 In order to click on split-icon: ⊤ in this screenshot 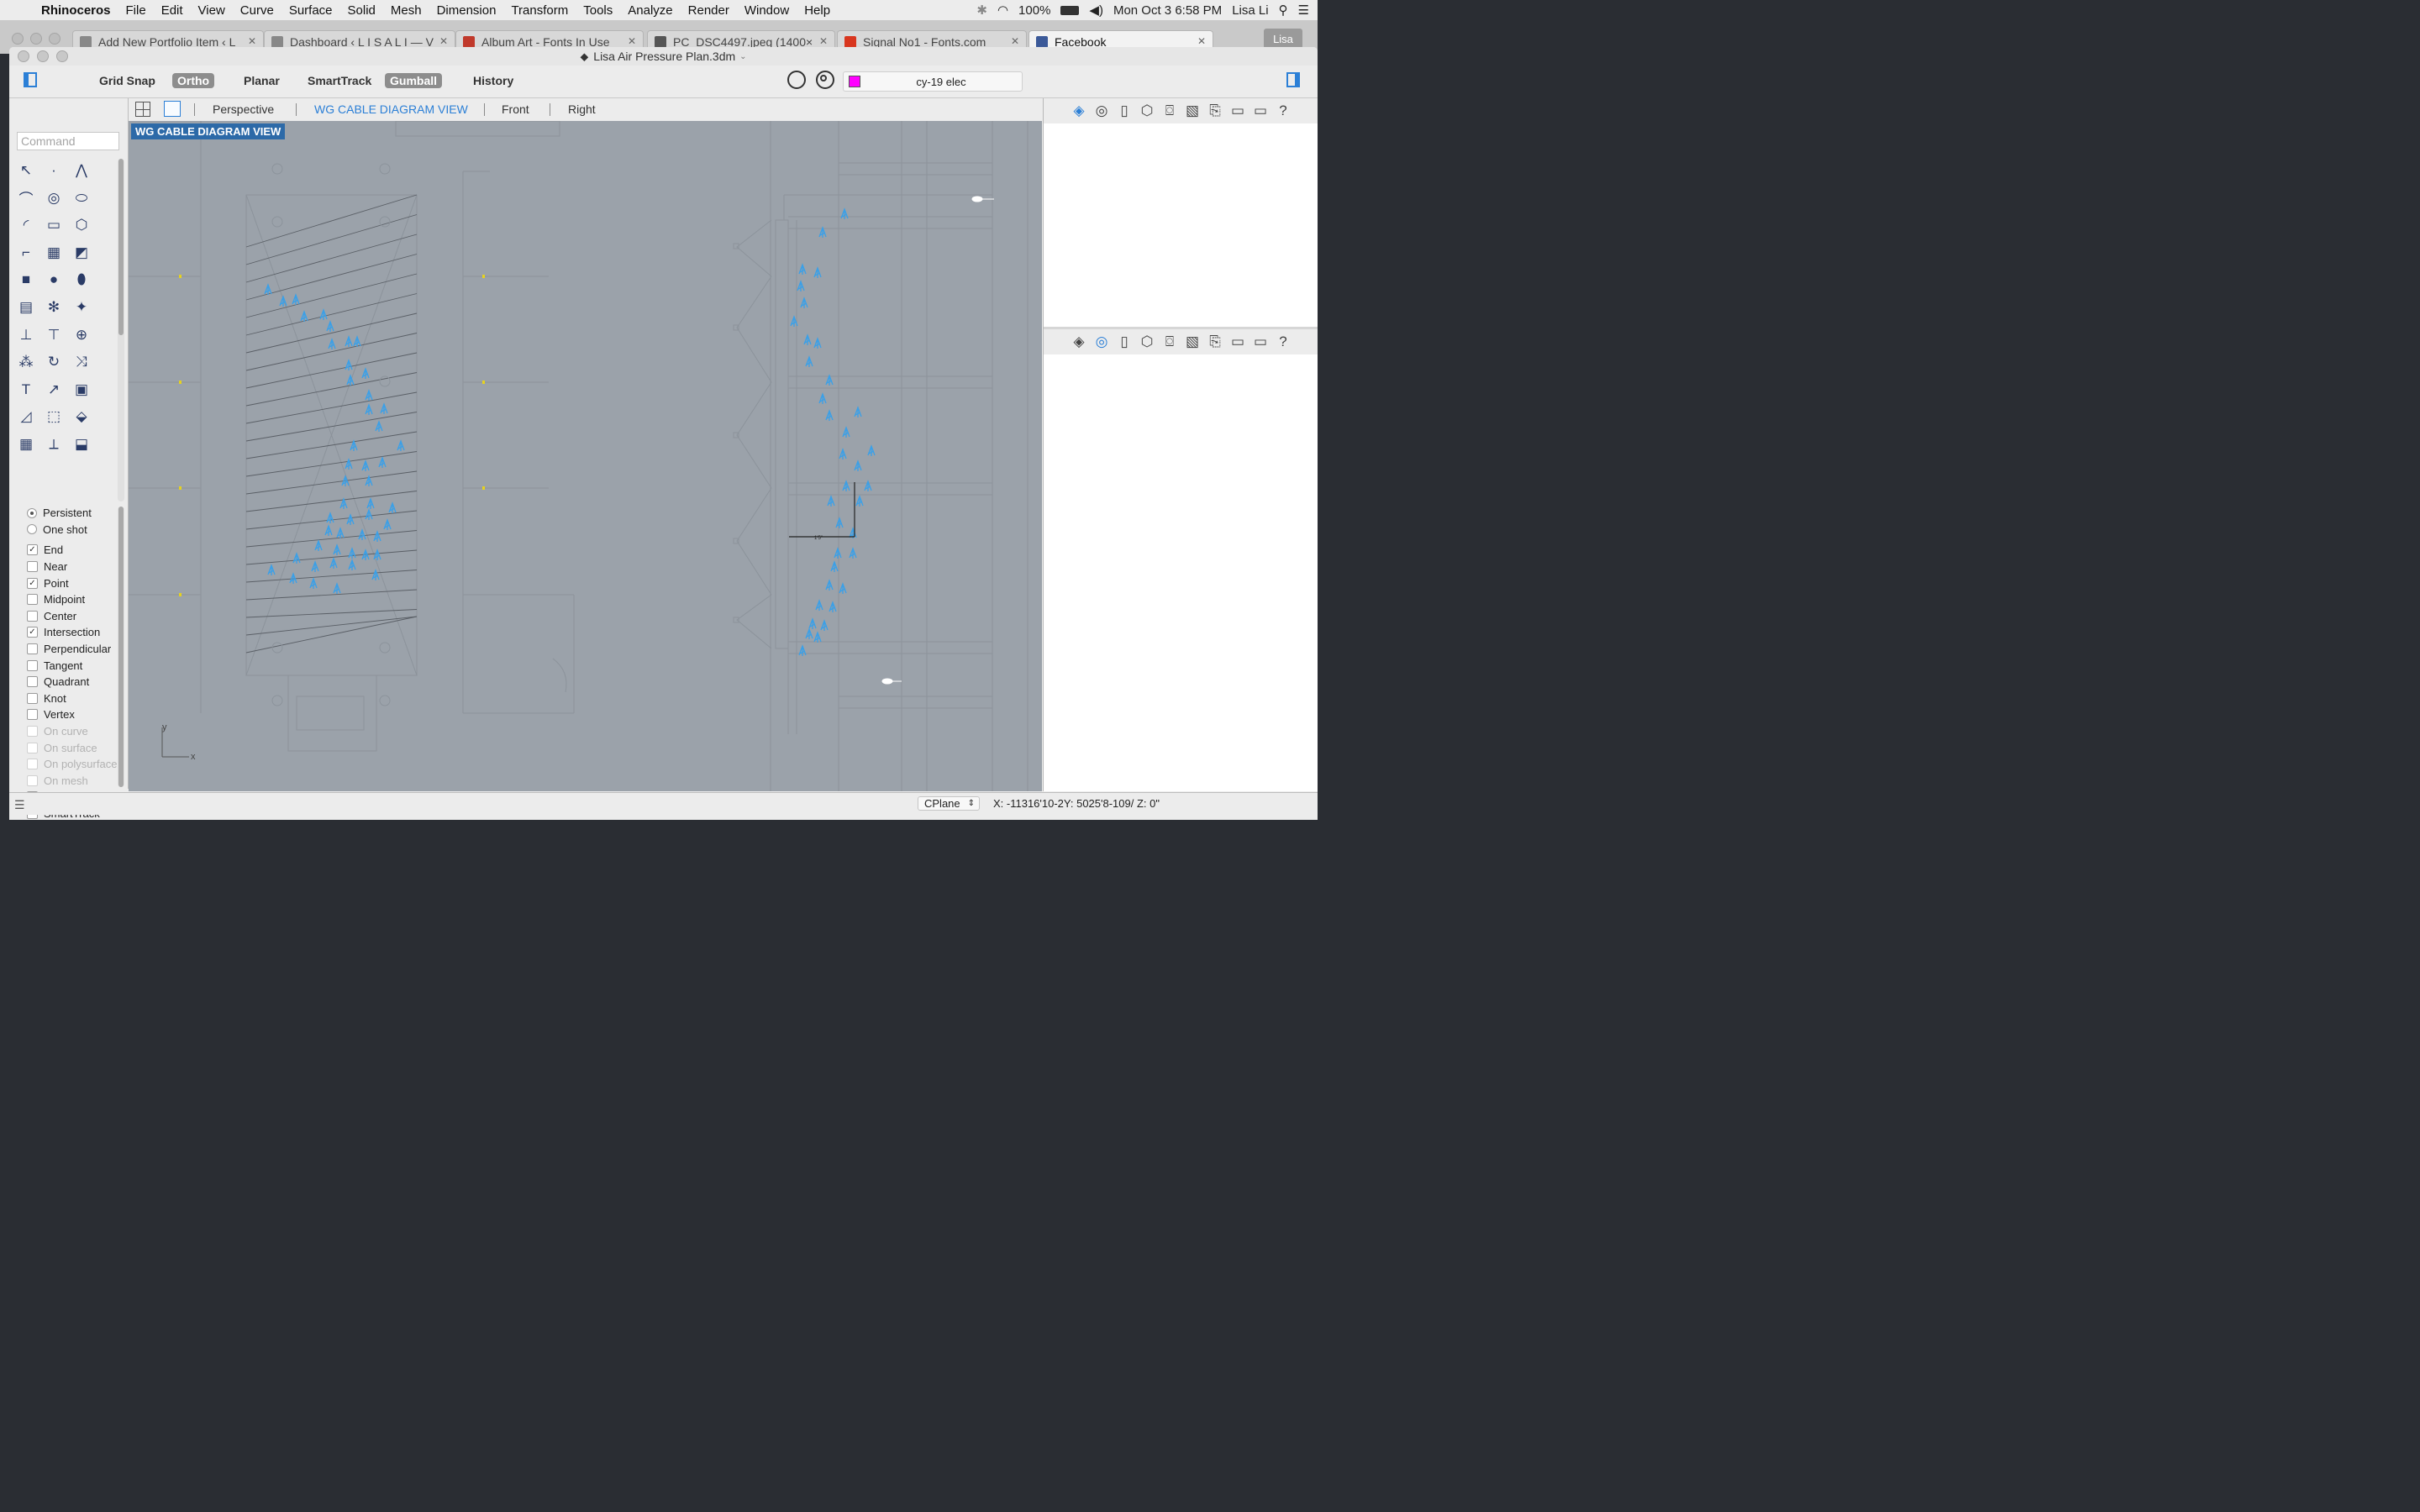, I will do `click(54, 335)`.